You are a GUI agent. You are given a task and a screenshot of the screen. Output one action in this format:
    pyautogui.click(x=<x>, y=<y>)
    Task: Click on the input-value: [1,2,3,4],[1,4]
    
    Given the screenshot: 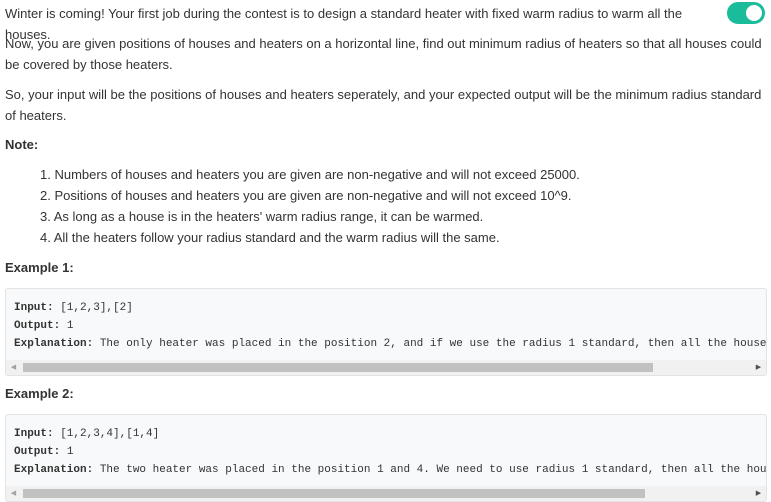 What is the action you would take?
    pyautogui.click(x=106, y=434)
    